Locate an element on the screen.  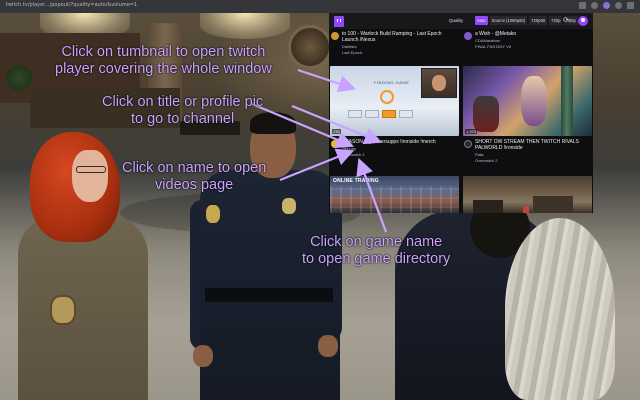
officer-man-body is located at coordinates (270, 285).